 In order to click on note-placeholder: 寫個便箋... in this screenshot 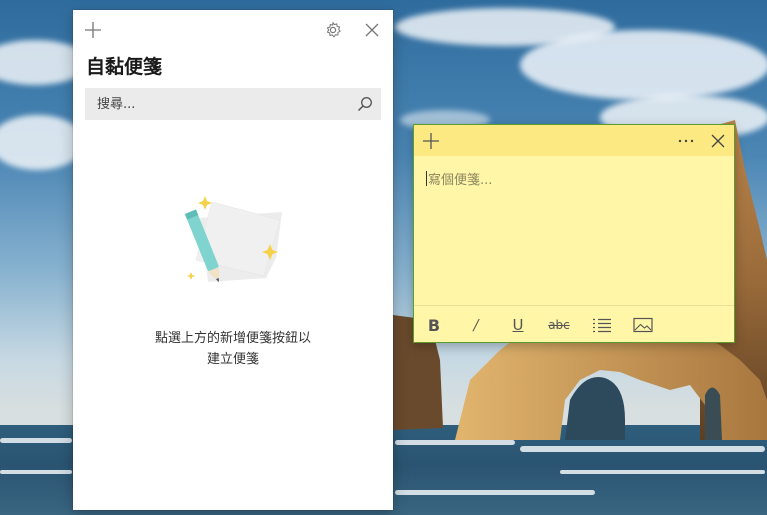, I will do `click(460, 180)`.